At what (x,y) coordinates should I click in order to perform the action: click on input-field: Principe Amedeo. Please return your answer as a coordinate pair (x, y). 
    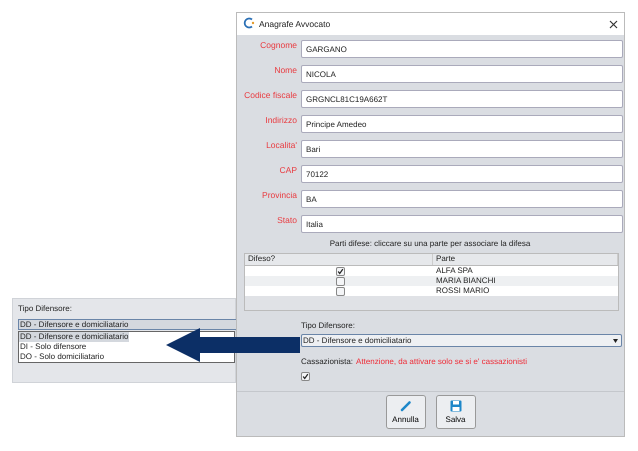
    Looking at the image, I should click on (462, 124).